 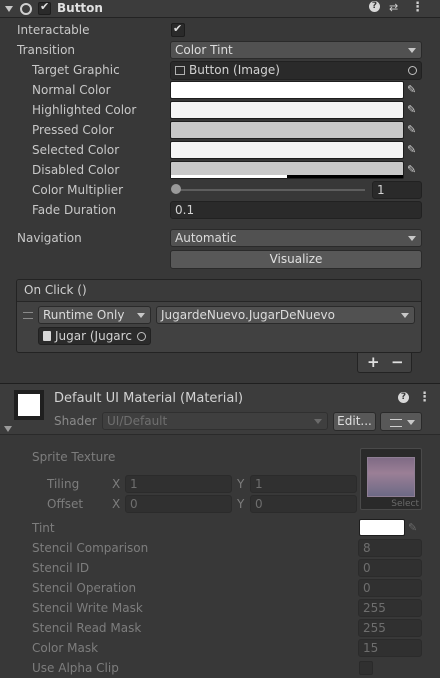 I want to click on target-graphic-label: Target Graphic, so click(x=76, y=70).